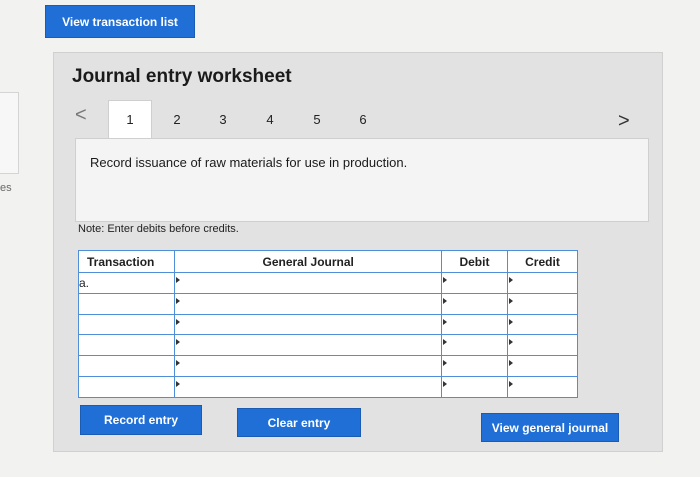  What do you see at coordinates (126, 283) in the screenshot?
I see `transaction-cell: a.` at bounding box center [126, 283].